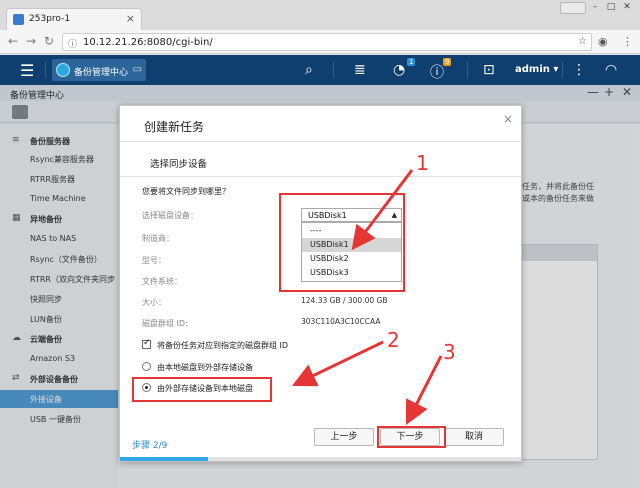  What do you see at coordinates (158, 238) in the screenshot?
I see `vendor-label: 制造商：` at bounding box center [158, 238].